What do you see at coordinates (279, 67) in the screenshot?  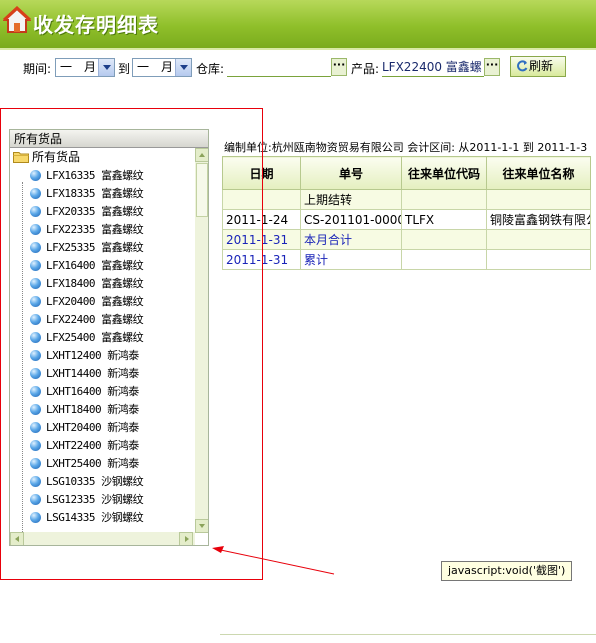 I see `warehouse-input` at bounding box center [279, 67].